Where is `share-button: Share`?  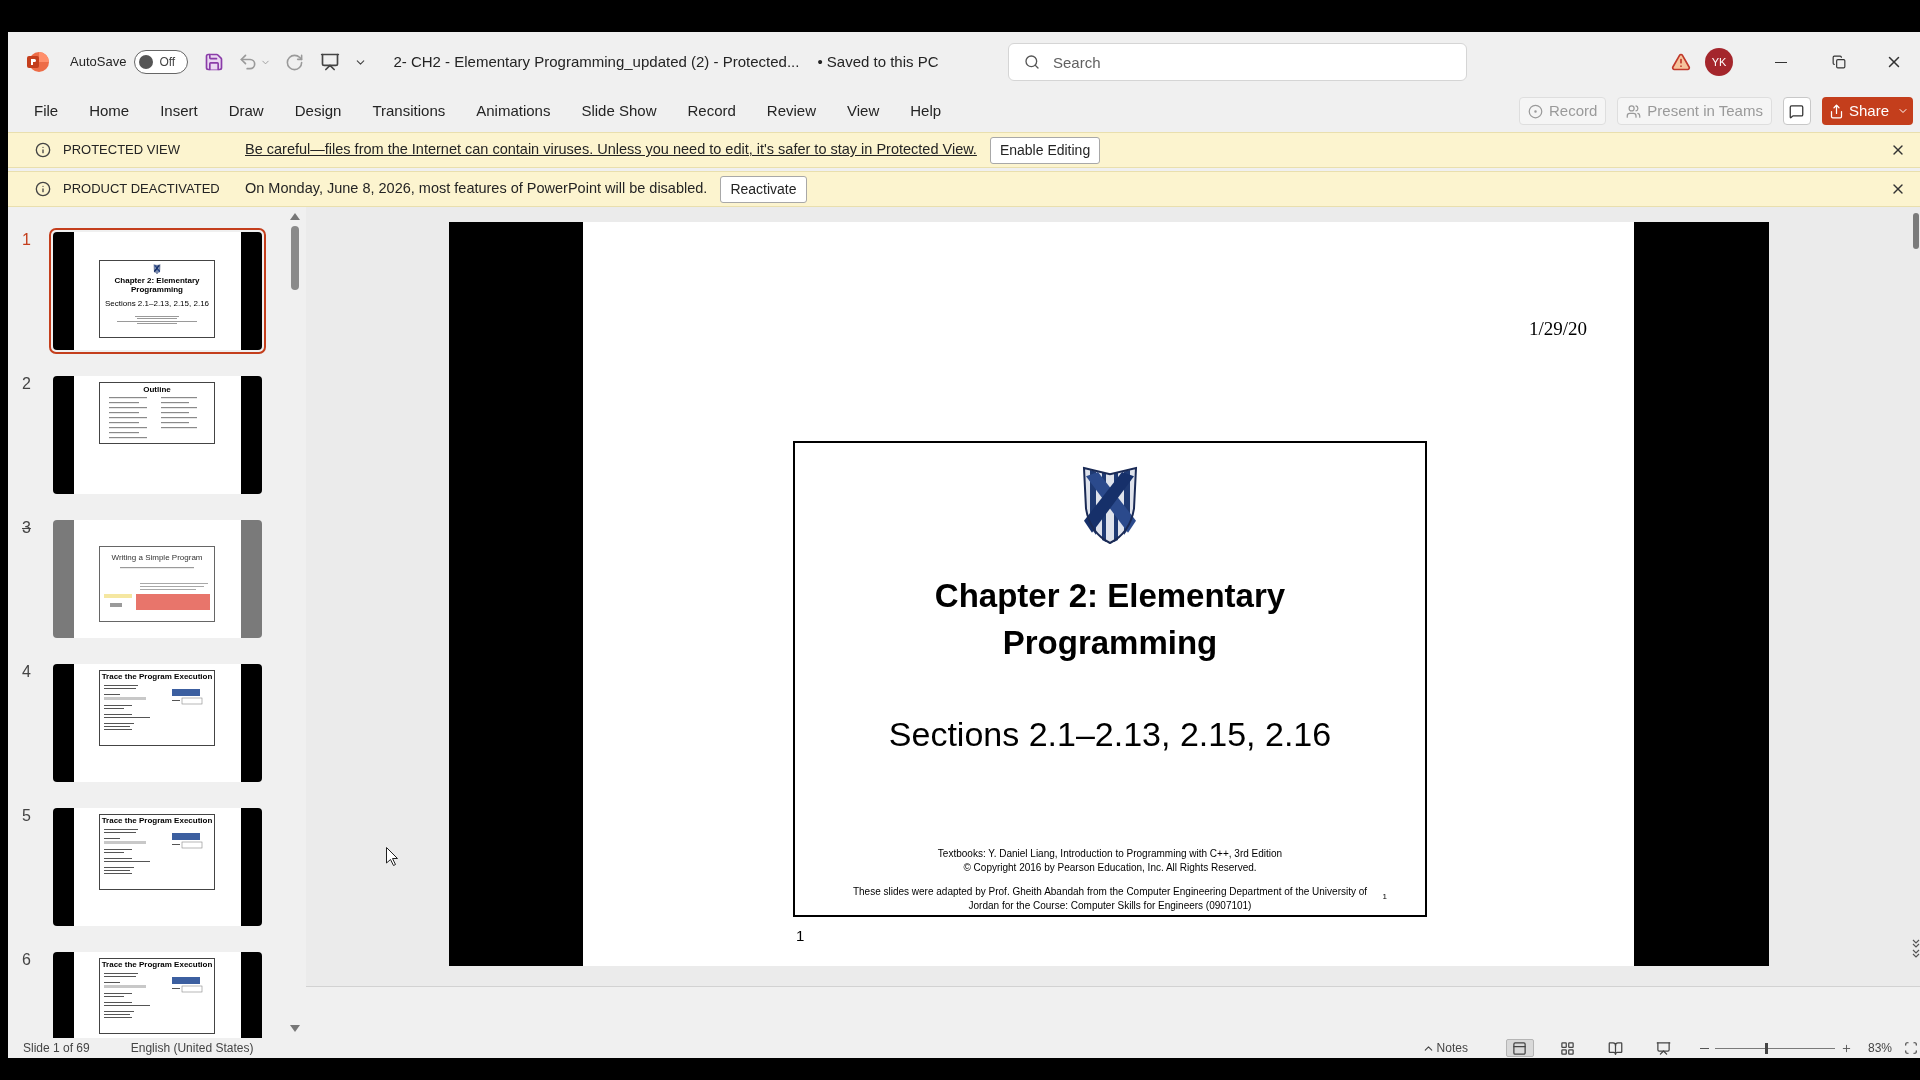
share-button: Share is located at coordinates (1867, 111).